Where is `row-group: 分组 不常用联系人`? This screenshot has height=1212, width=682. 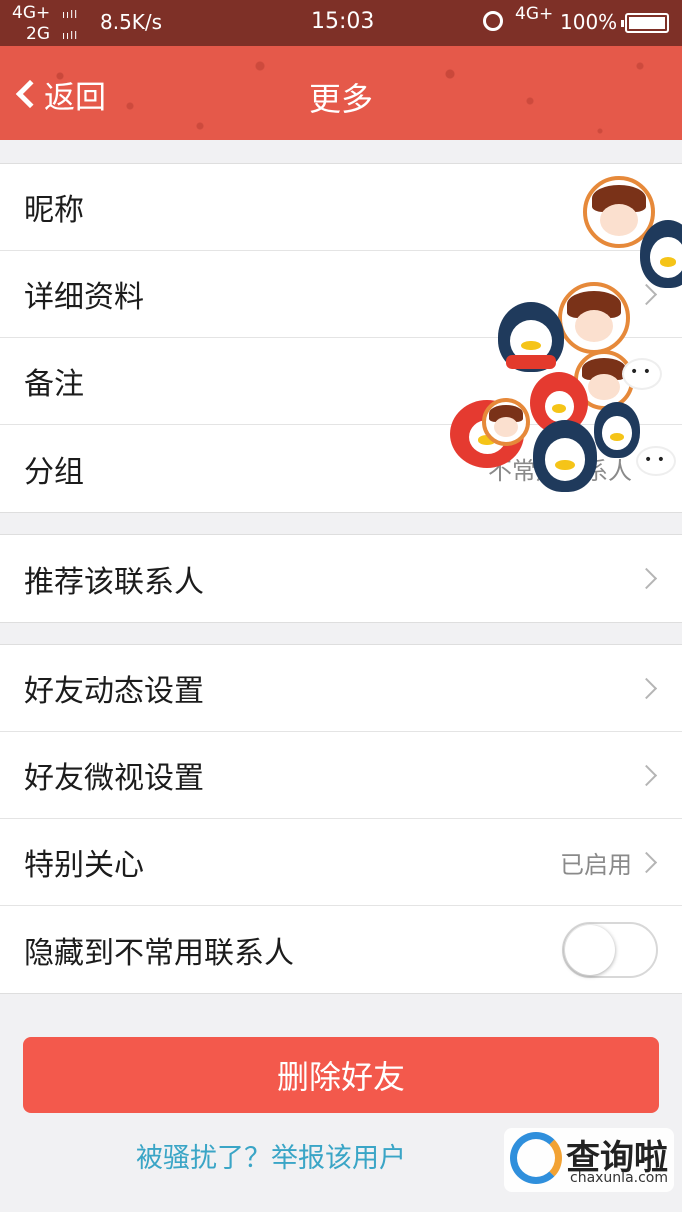 row-group: 分组 不常用联系人 is located at coordinates (341, 468).